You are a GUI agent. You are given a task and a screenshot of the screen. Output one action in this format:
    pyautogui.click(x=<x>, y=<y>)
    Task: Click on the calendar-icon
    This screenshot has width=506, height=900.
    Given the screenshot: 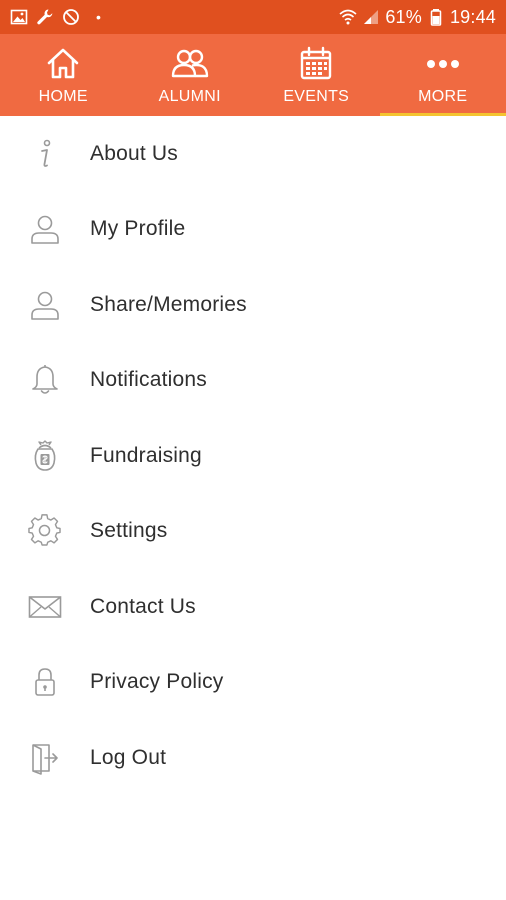 What is the action you would take?
    pyautogui.click(x=316, y=64)
    